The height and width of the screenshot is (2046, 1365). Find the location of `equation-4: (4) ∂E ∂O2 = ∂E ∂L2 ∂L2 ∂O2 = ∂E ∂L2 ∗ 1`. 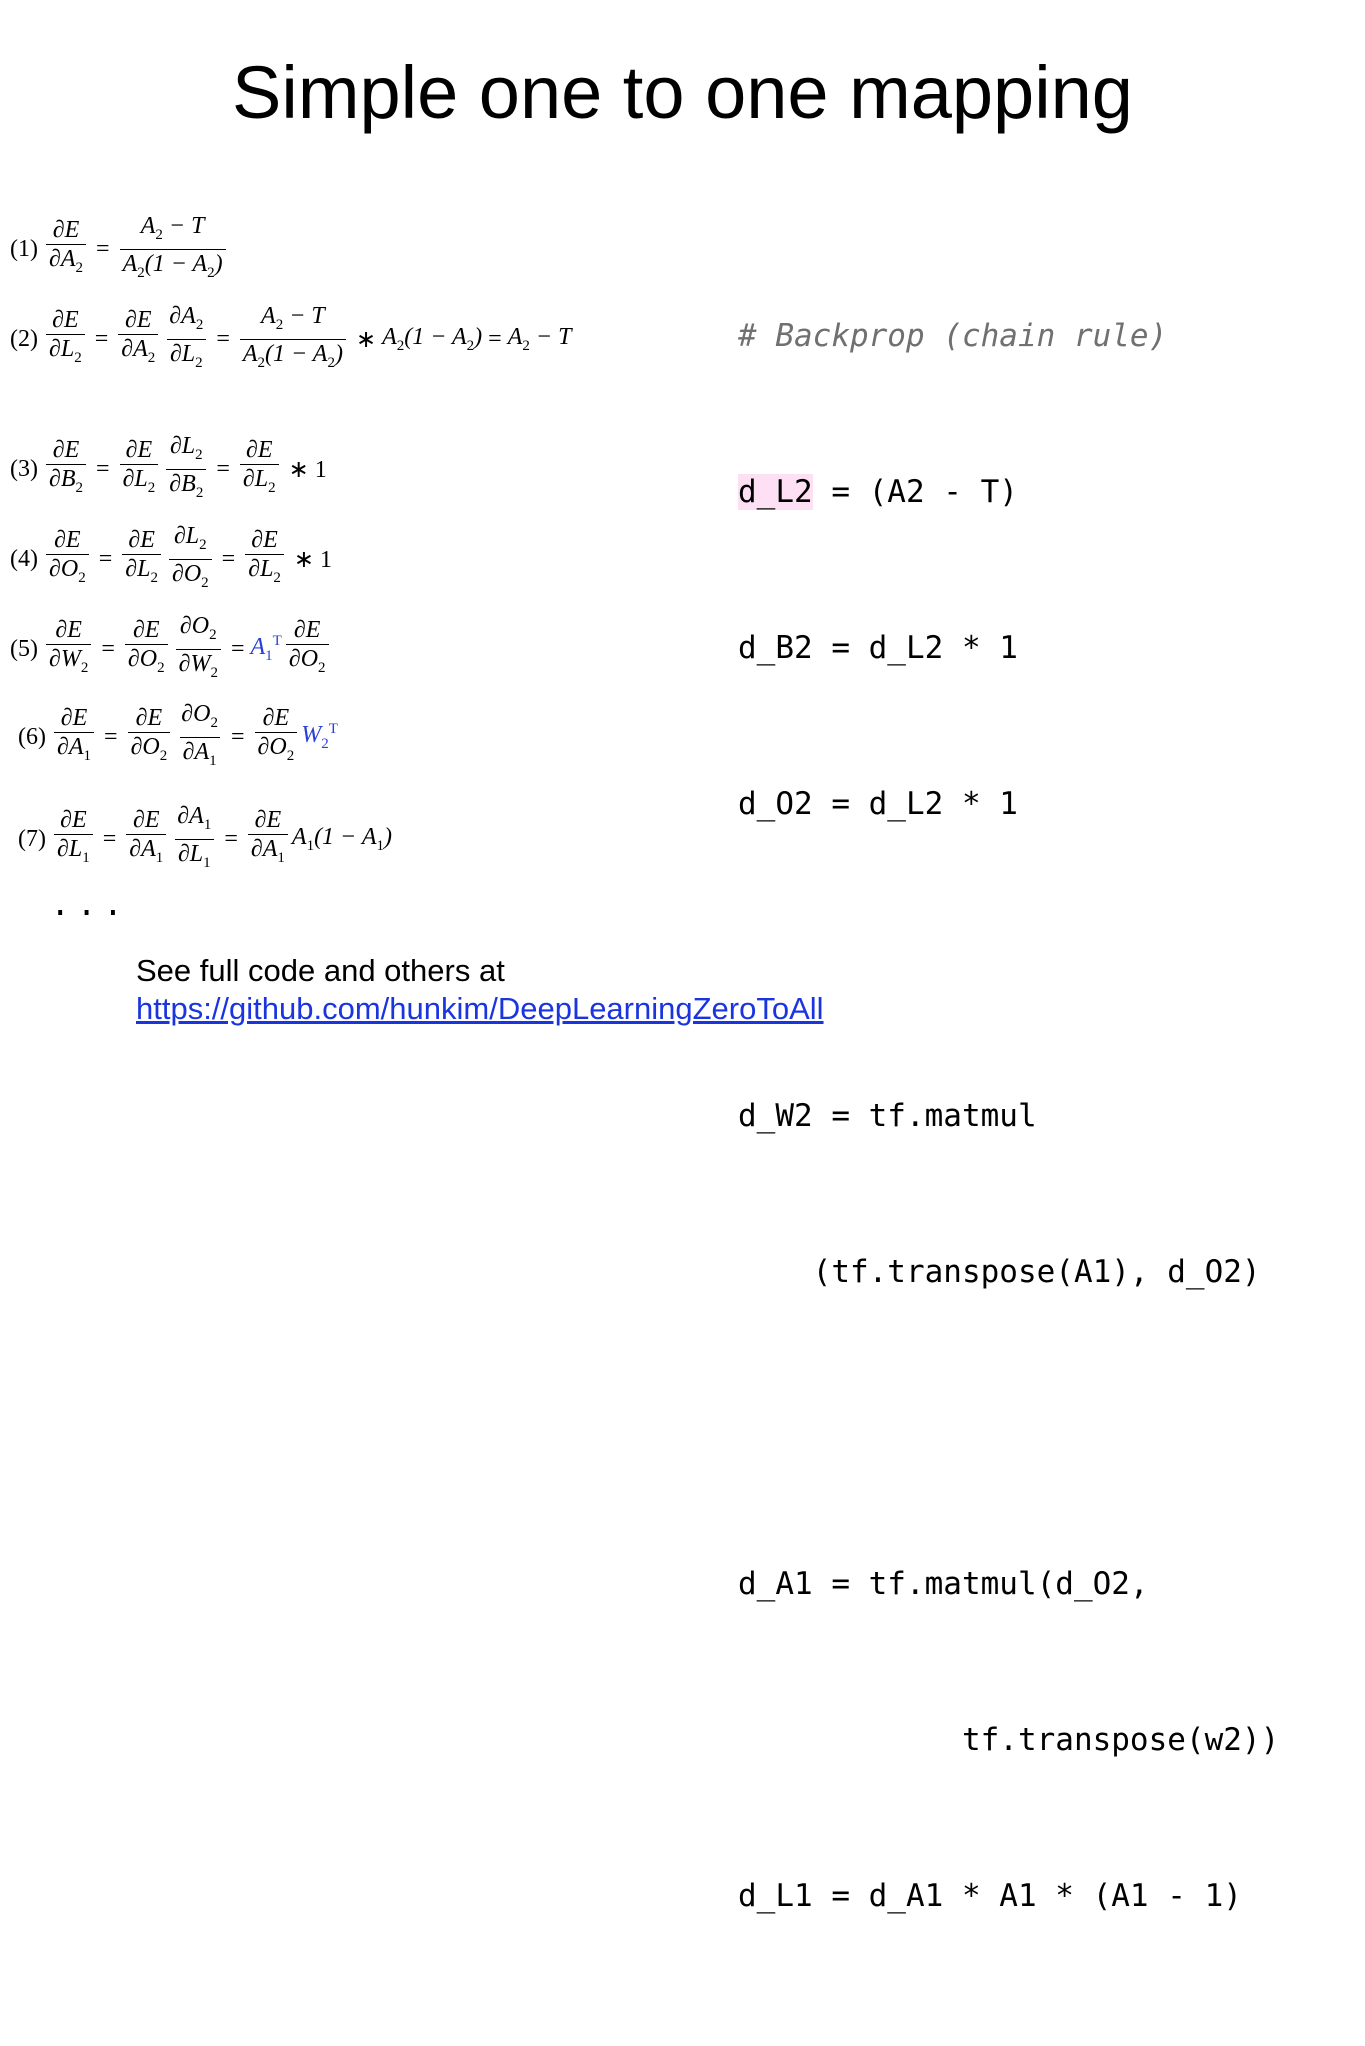

equation-4: (4) ∂E ∂O2 = ∂E ∂L2 ∂L2 ∂O2 = ∂E ∂L2 ∗ 1 is located at coordinates (174, 559).